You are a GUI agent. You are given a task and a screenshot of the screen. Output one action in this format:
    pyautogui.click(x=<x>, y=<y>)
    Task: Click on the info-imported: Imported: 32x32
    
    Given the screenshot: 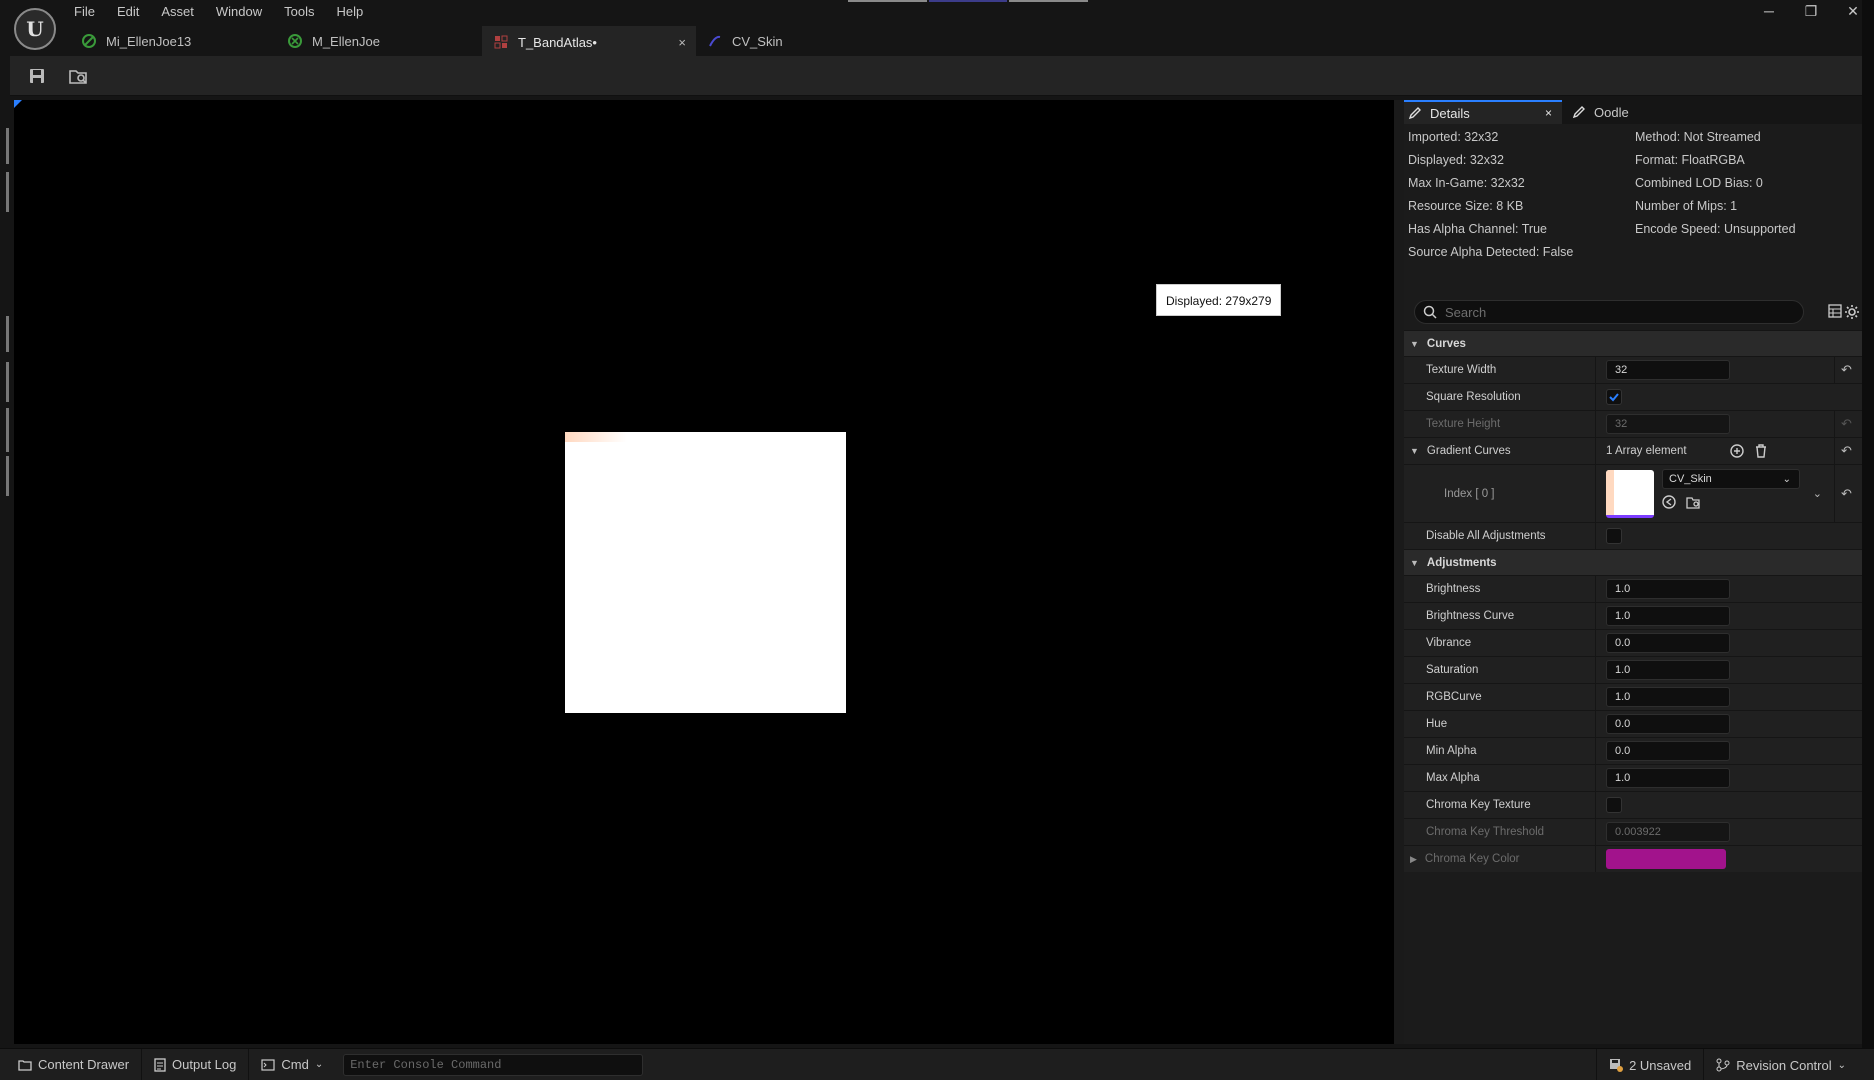 What is the action you would take?
    pyautogui.click(x=1453, y=137)
    